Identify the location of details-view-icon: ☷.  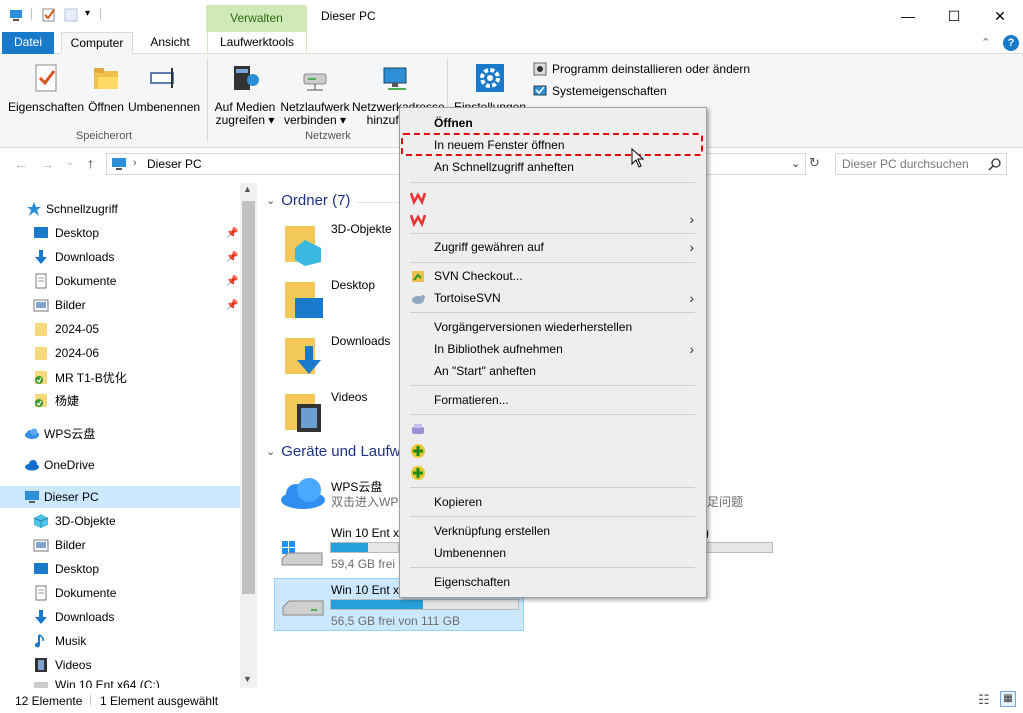
(984, 700).